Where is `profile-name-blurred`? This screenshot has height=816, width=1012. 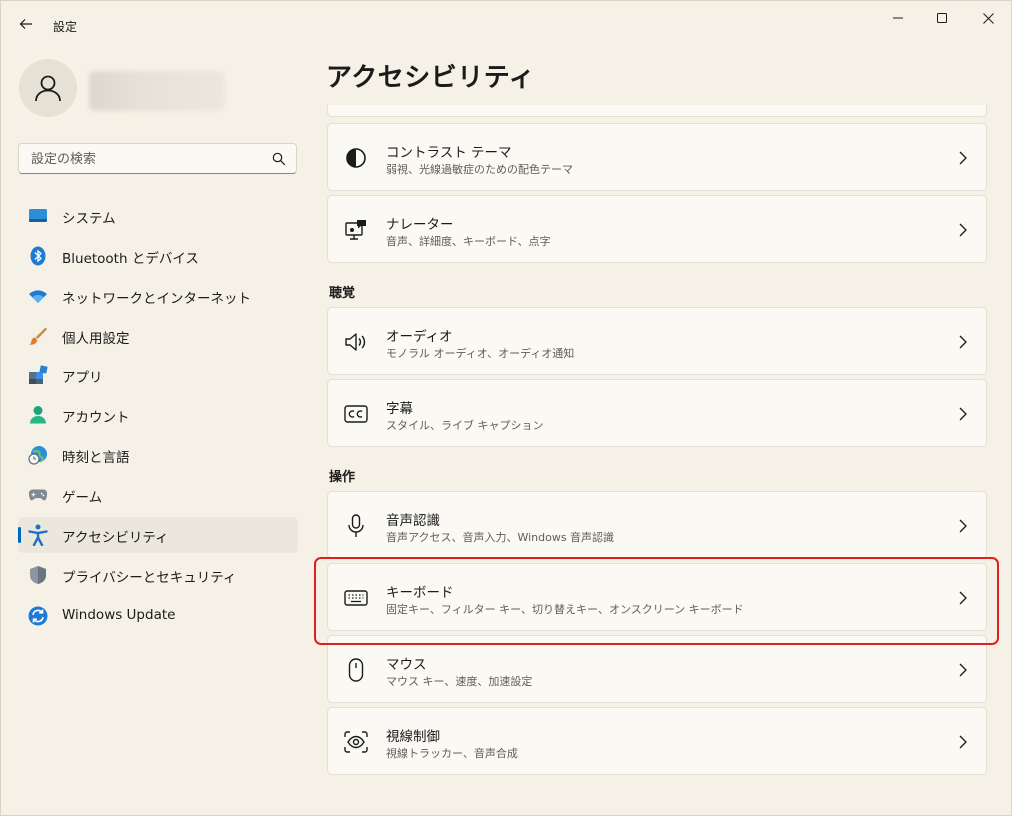 profile-name-blurred is located at coordinates (157, 91).